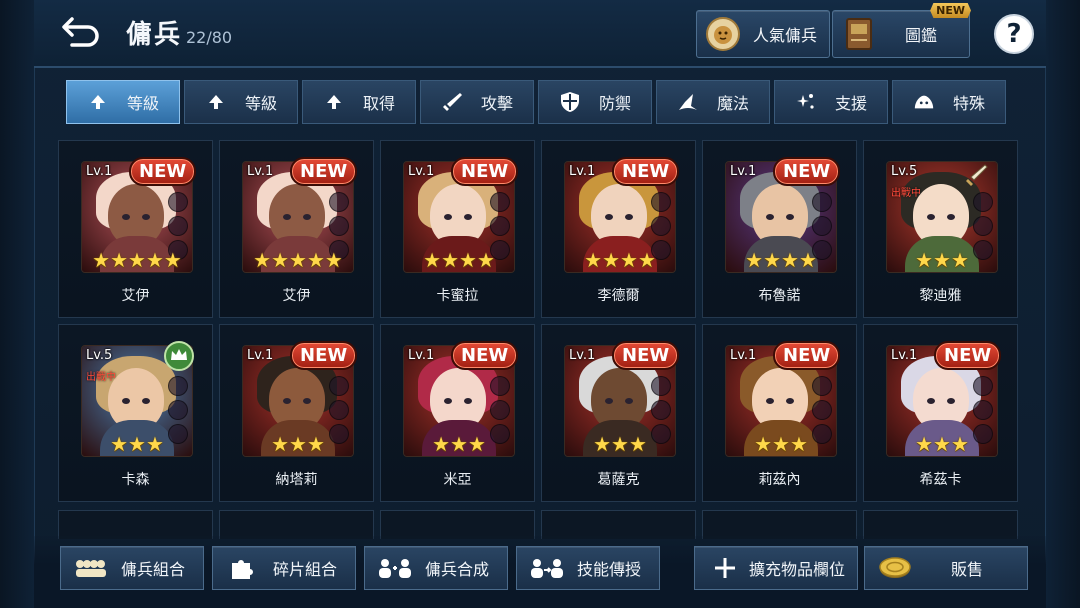  I want to click on mercenary-card: Lv.1 ★ ★ ★ NEW 莉茲內, so click(779, 413).